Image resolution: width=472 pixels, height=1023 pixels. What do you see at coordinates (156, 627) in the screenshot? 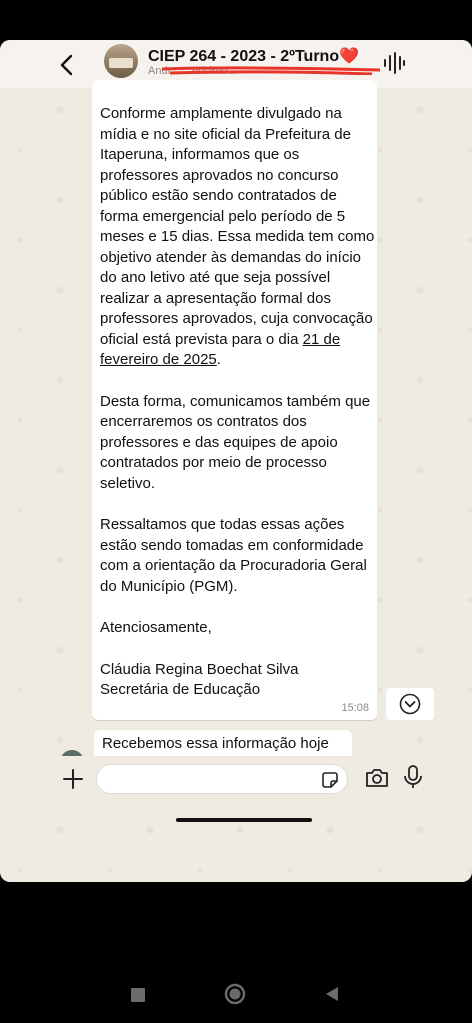
I see `message-paragraph: Atenciosamente,` at bounding box center [156, 627].